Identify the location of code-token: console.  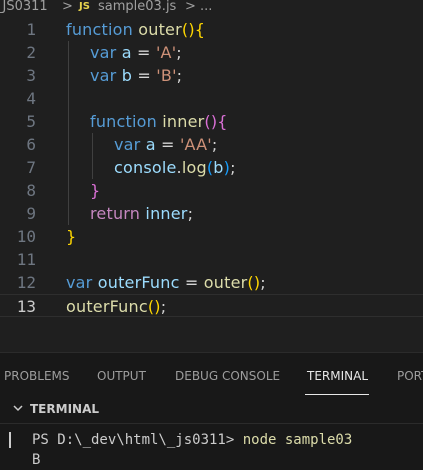
(145, 167).